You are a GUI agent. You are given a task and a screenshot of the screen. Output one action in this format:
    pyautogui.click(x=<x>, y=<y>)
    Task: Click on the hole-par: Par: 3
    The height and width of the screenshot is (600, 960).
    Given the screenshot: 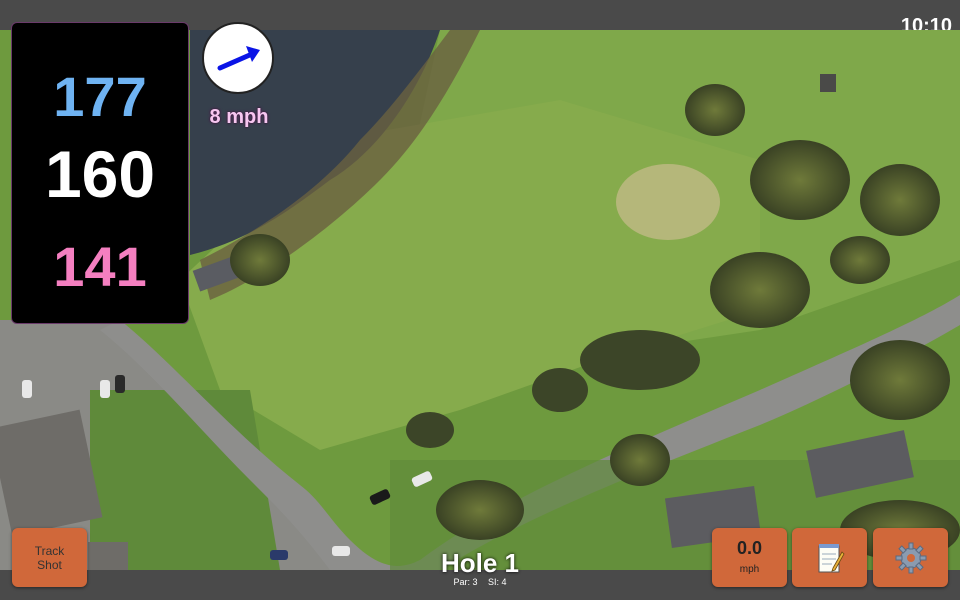 What is the action you would take?
    pyautogui.click(x=465, y=582)
    